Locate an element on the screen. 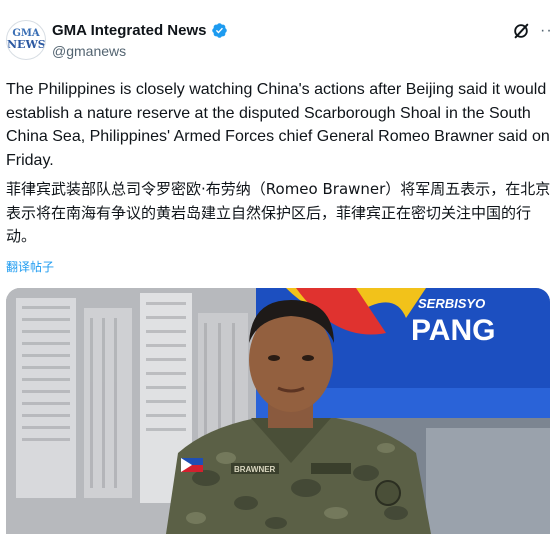  avatar: GMA NEWS is located at coordinates (26, 40).